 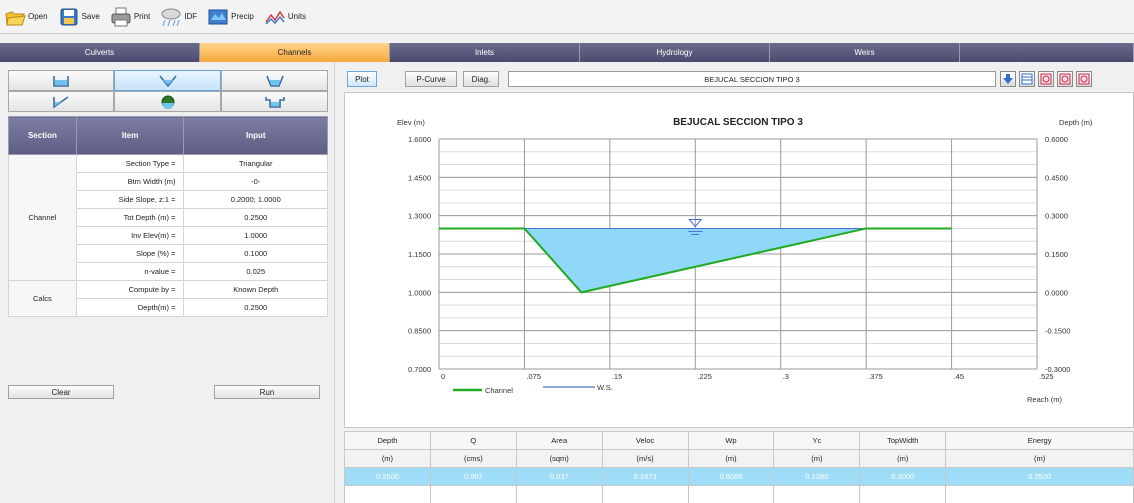 What do you see at coordinates (499, 390) in the screenshot?
I see `legend-channel-label: Channel` at bounding box center [499, 390].